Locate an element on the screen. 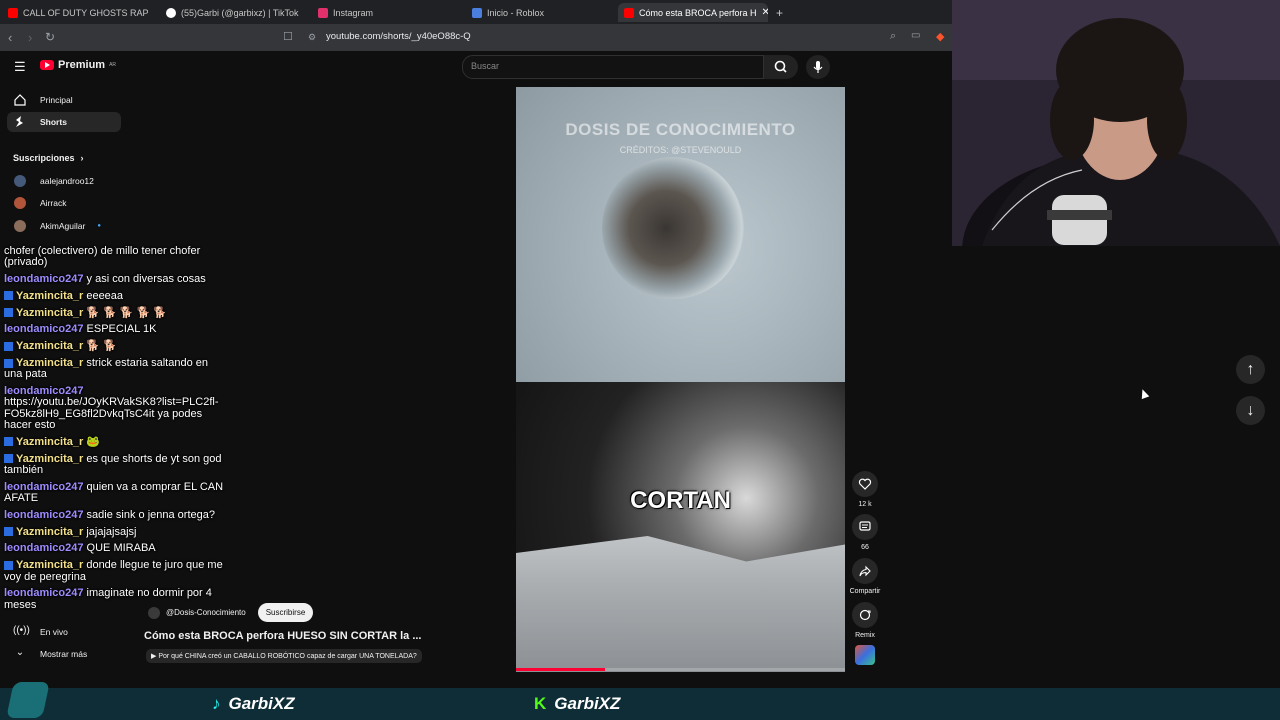  search-input: Buscar is located at coordinates (613, 67).